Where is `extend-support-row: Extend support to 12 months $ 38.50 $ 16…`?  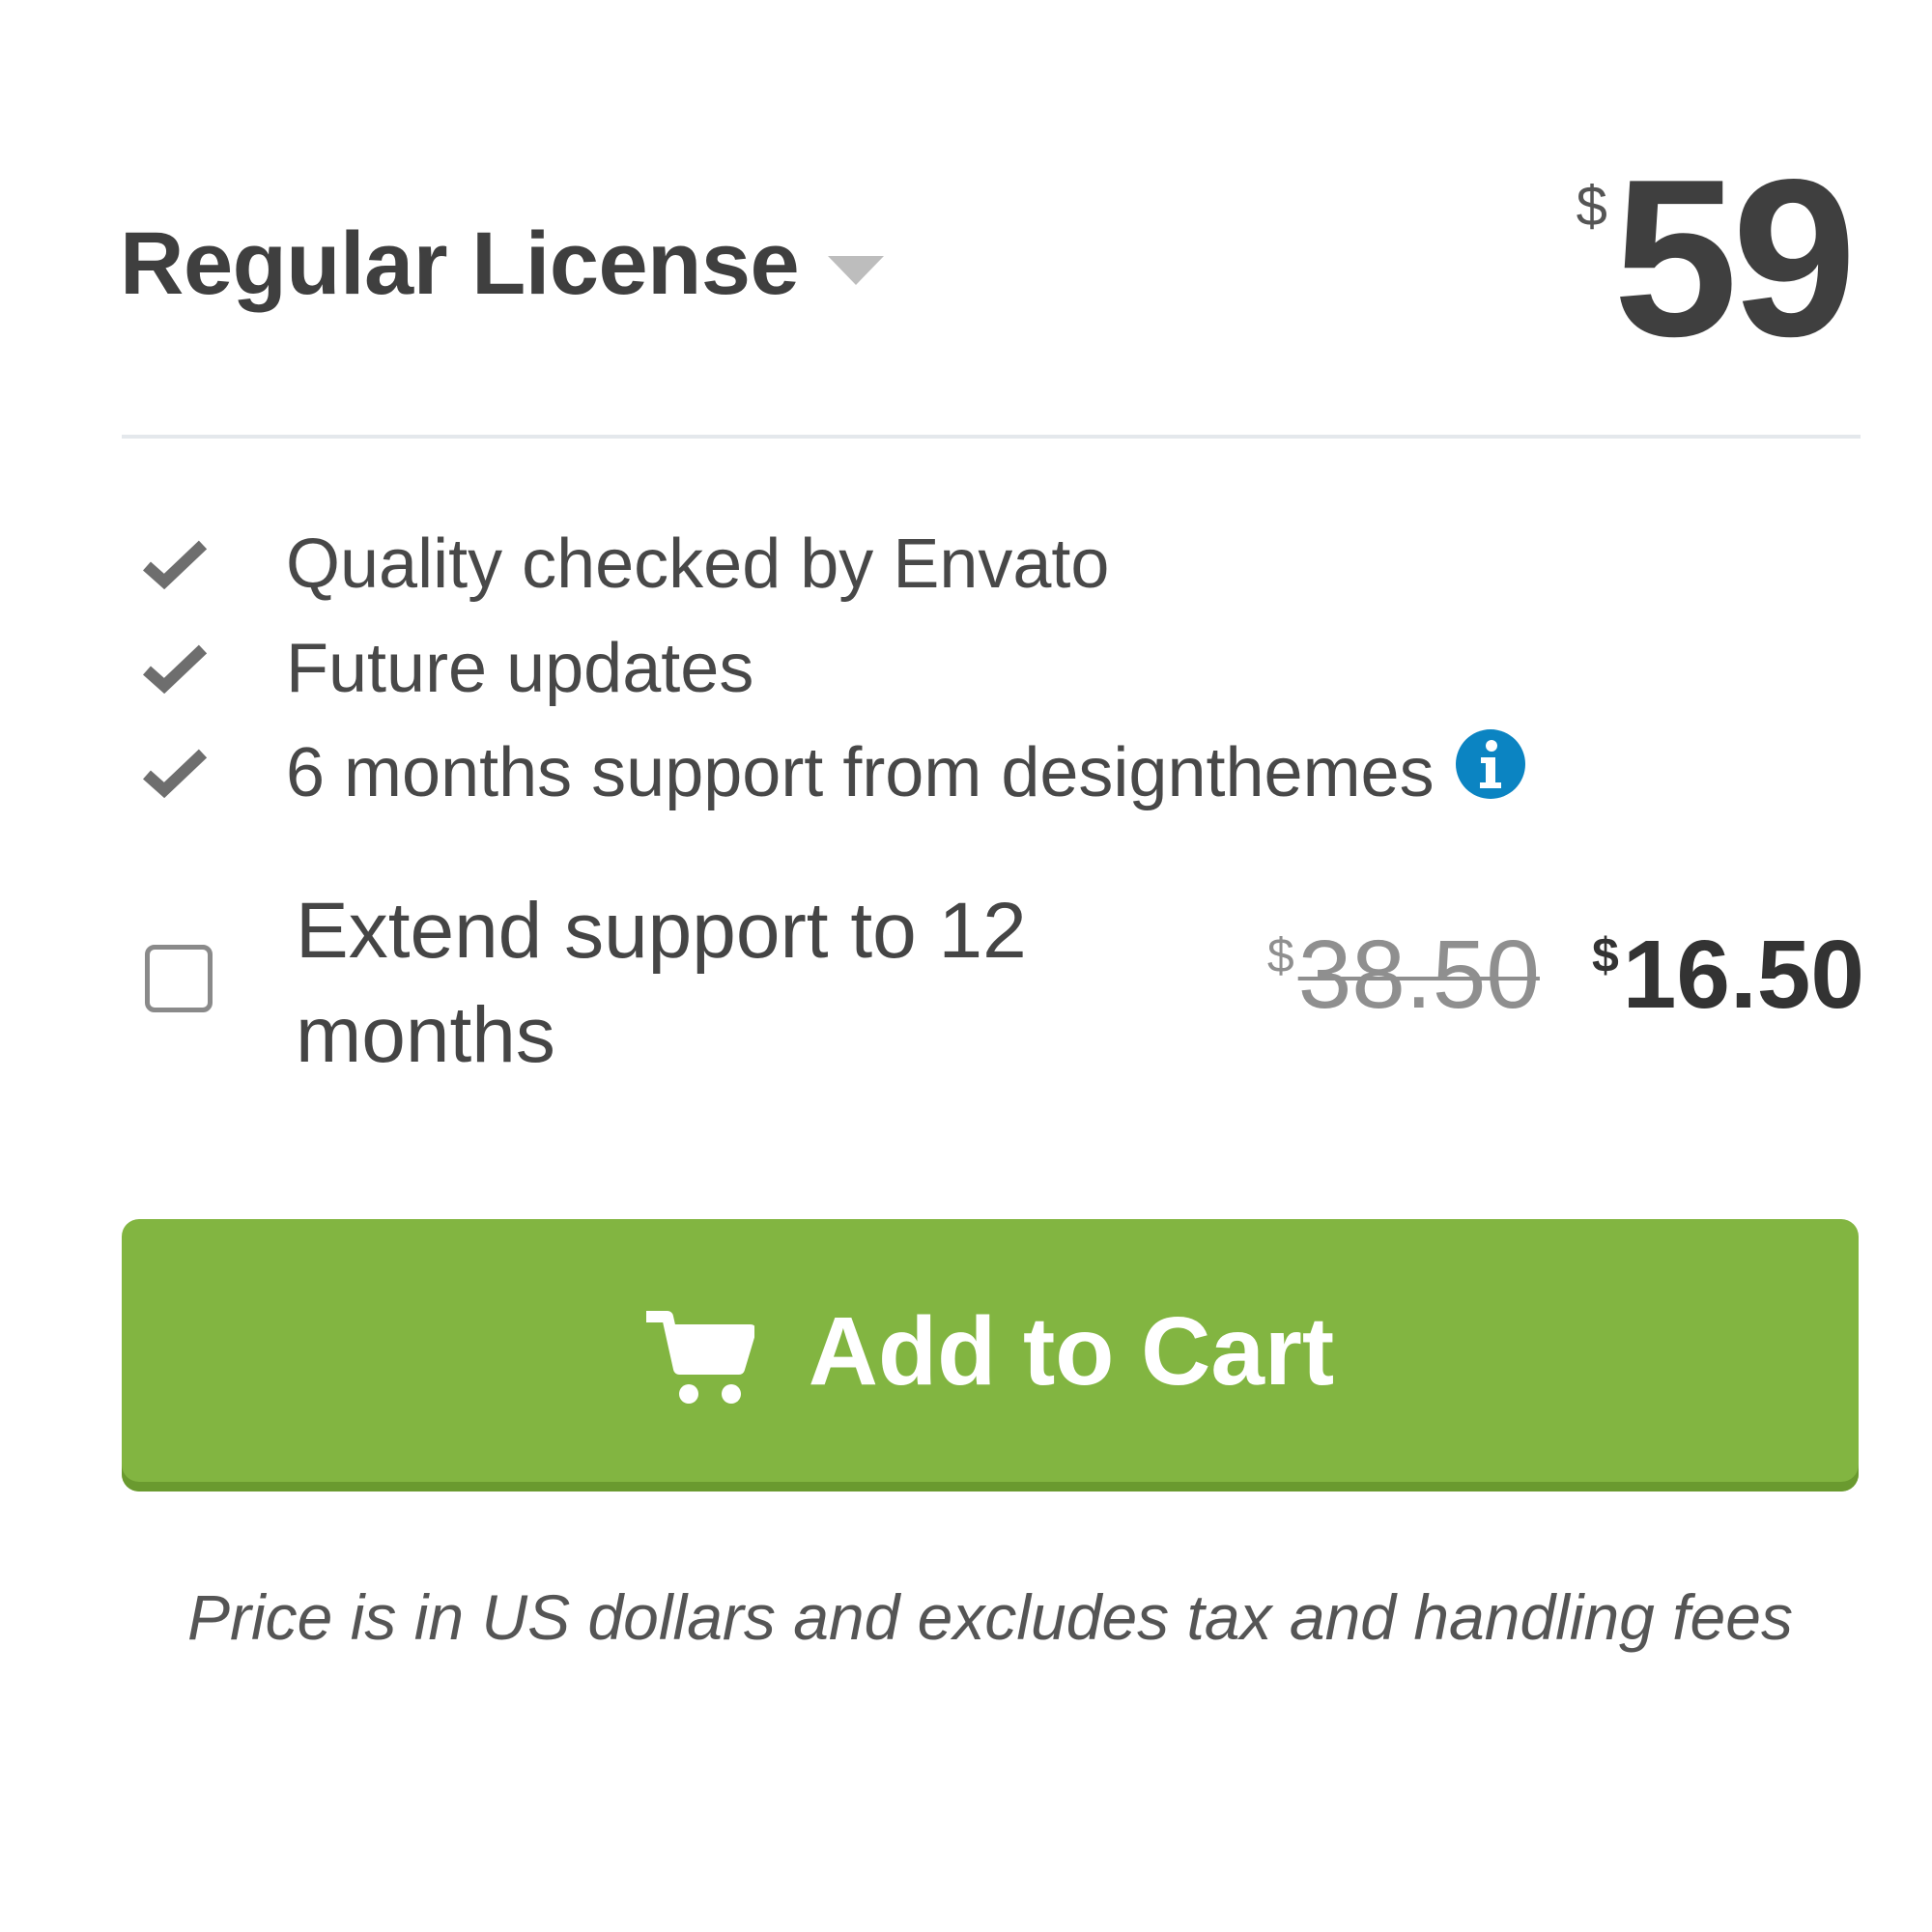 extend-support-row: Extend support to 12 months $ 38.50 $ 16… is located at coordinates (1005, 979).